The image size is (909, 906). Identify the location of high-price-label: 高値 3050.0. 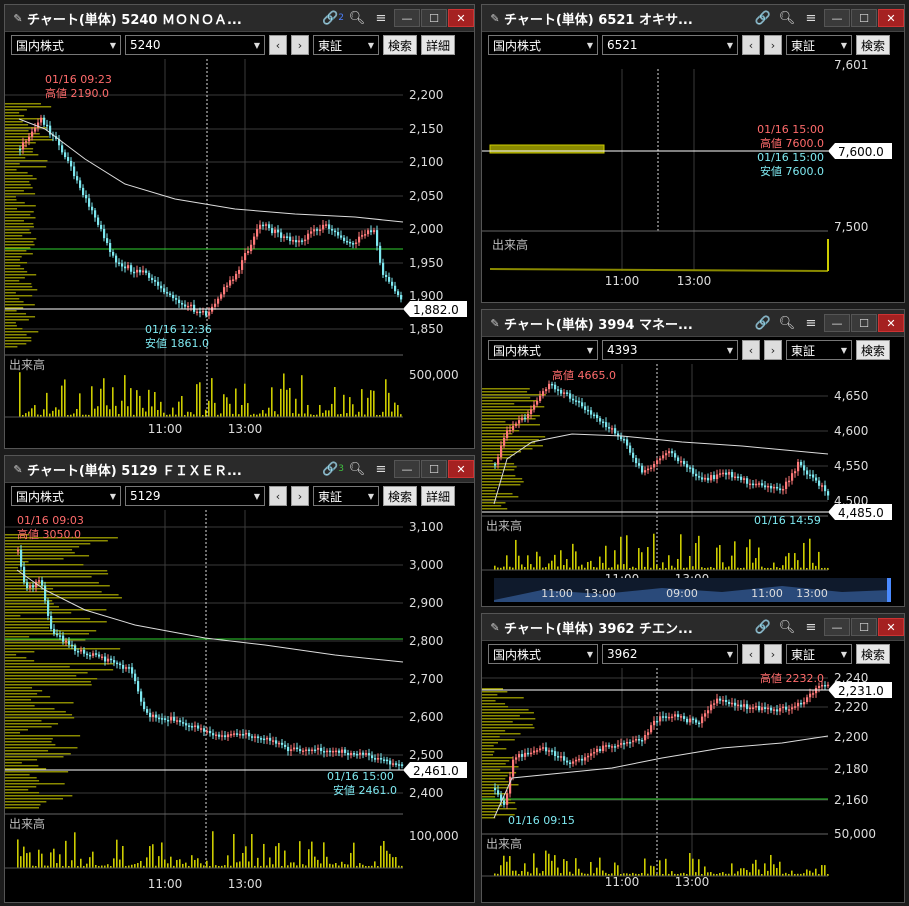
(49, 534).